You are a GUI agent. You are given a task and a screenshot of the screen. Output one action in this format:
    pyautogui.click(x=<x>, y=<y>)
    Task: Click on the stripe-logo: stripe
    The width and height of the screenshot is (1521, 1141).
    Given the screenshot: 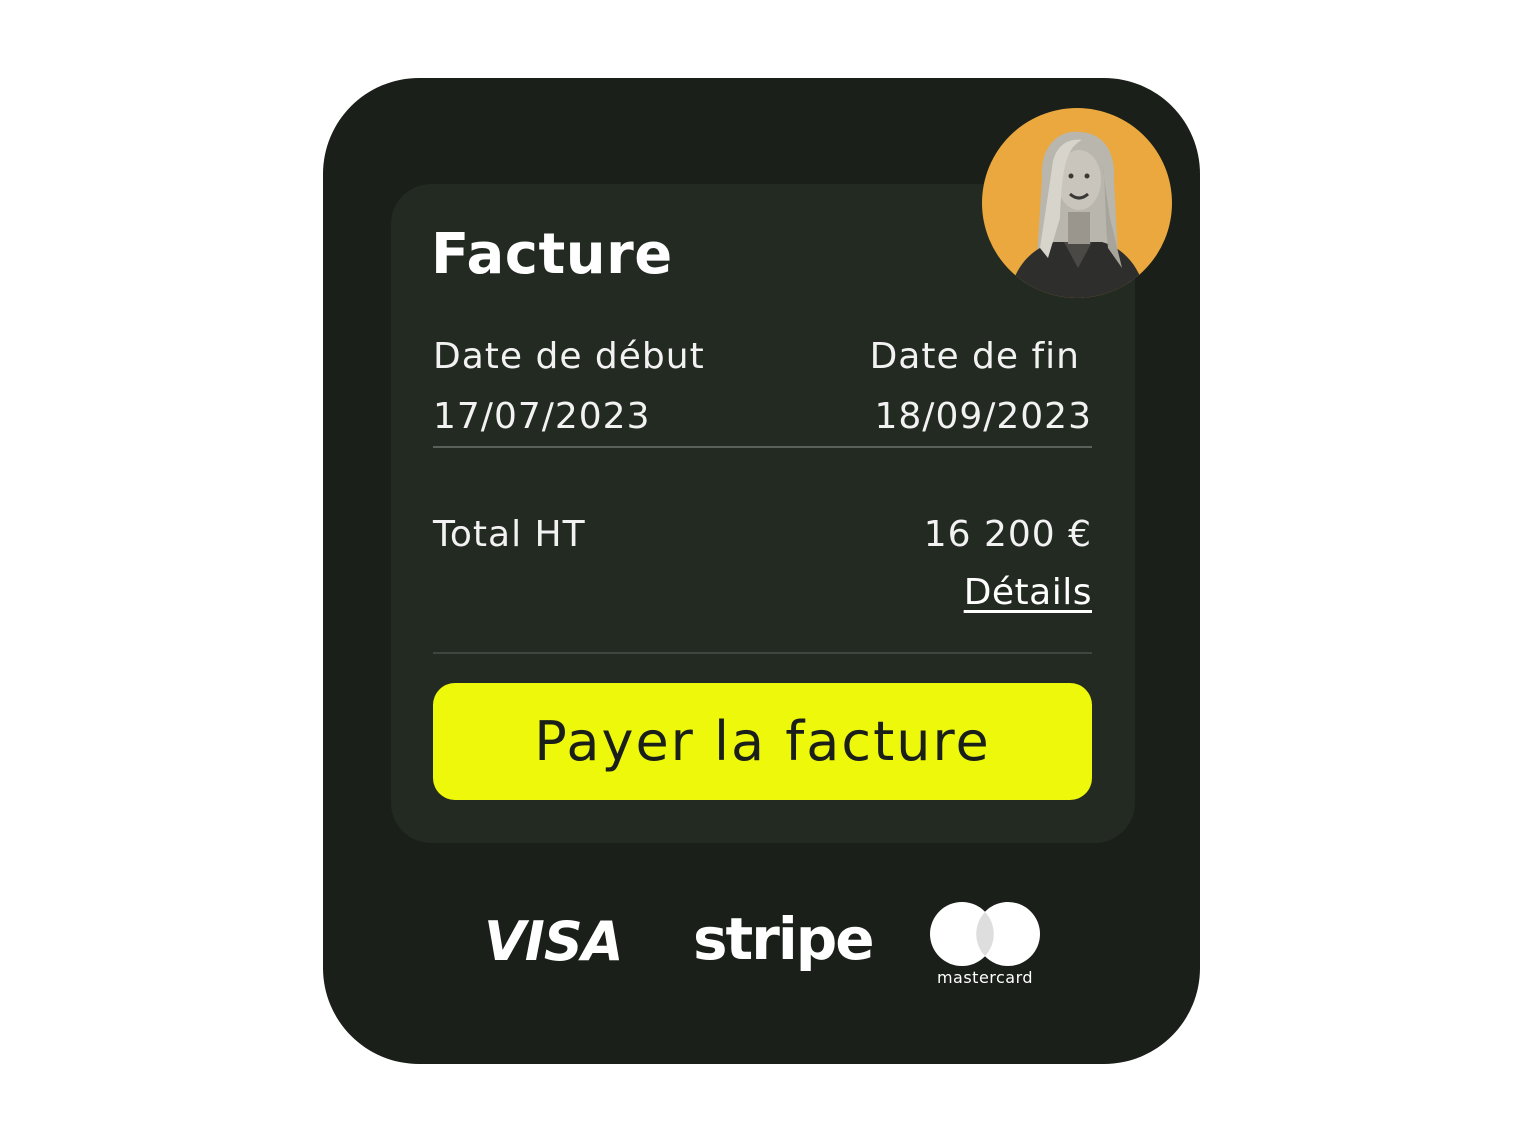 What is the action you would take?
    pyautogui.click(x=784, y=939)
    